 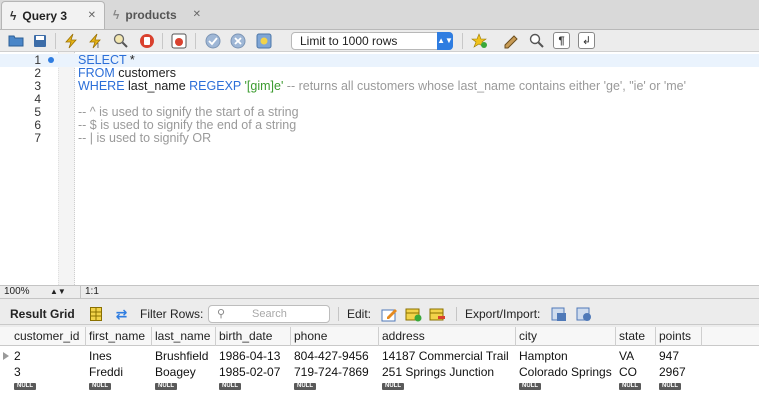 What do you see at coordinates (120, 40) in the screenshot?
I see `explain-icon` at bounding box center [120, 40].